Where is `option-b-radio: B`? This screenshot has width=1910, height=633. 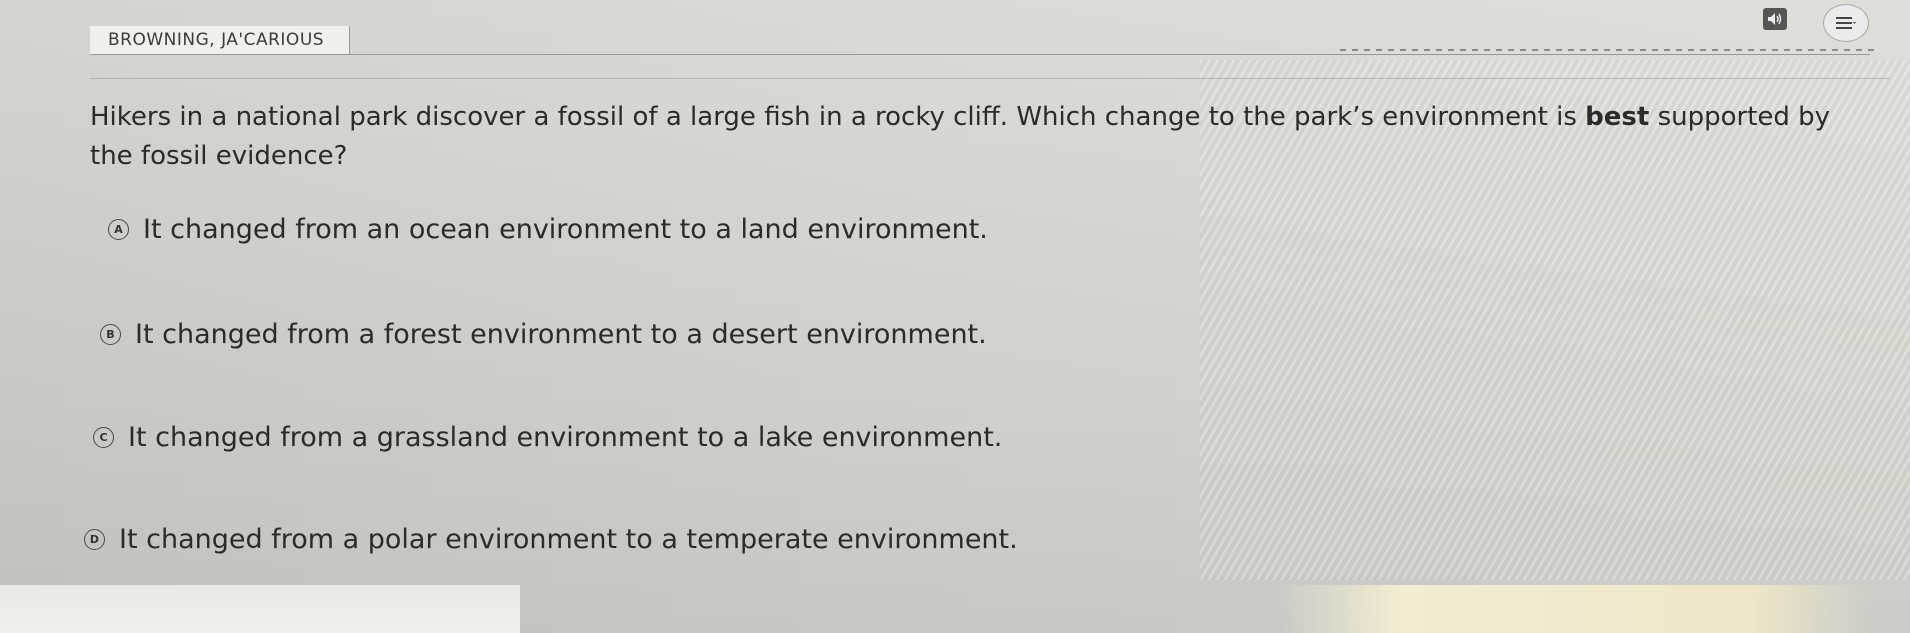 option-b-radio: B is located at coordinates (110, 334).